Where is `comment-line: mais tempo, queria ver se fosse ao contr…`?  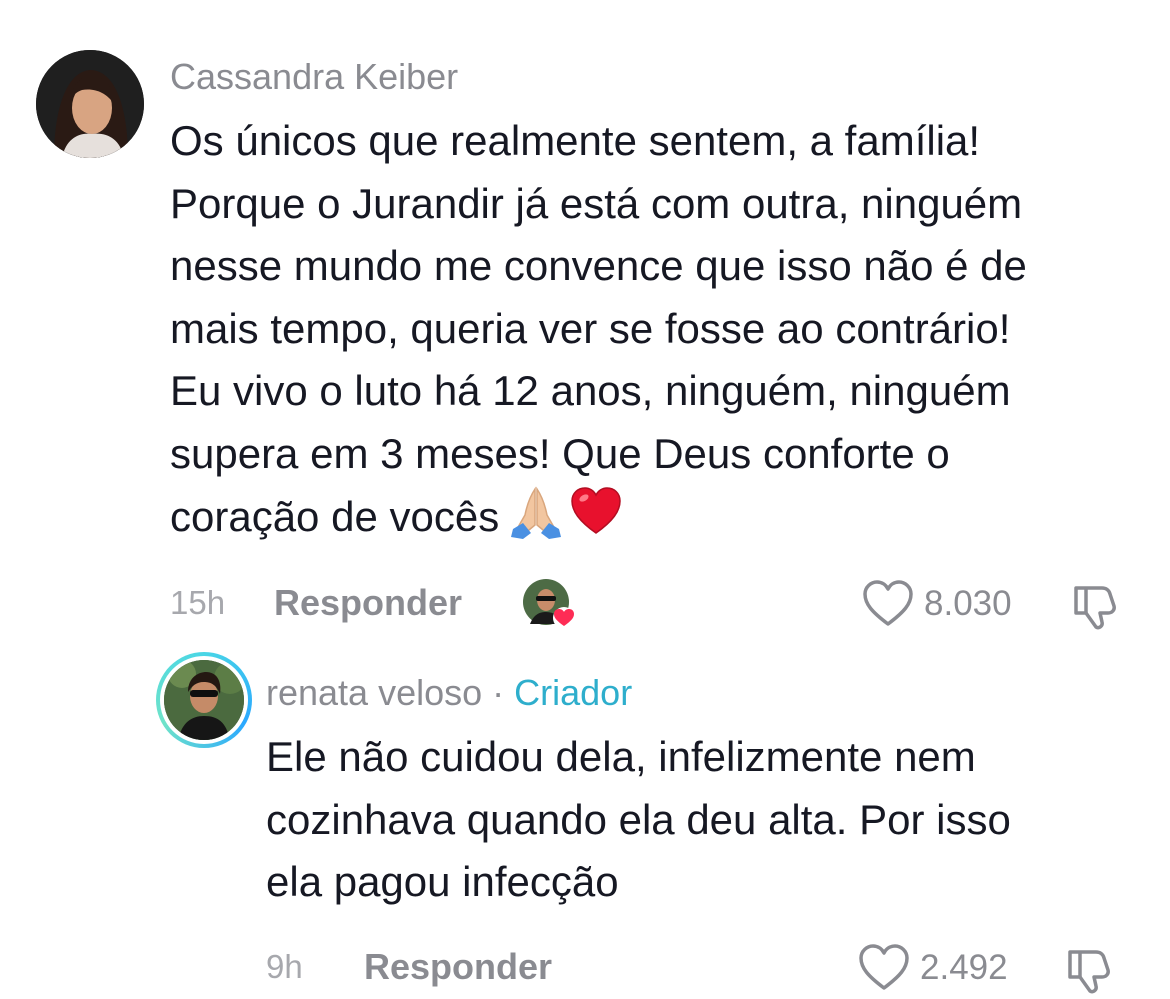 comment-line: mais tempo, queria ver se fosse ao contr… is located at coordinates (590, 328).